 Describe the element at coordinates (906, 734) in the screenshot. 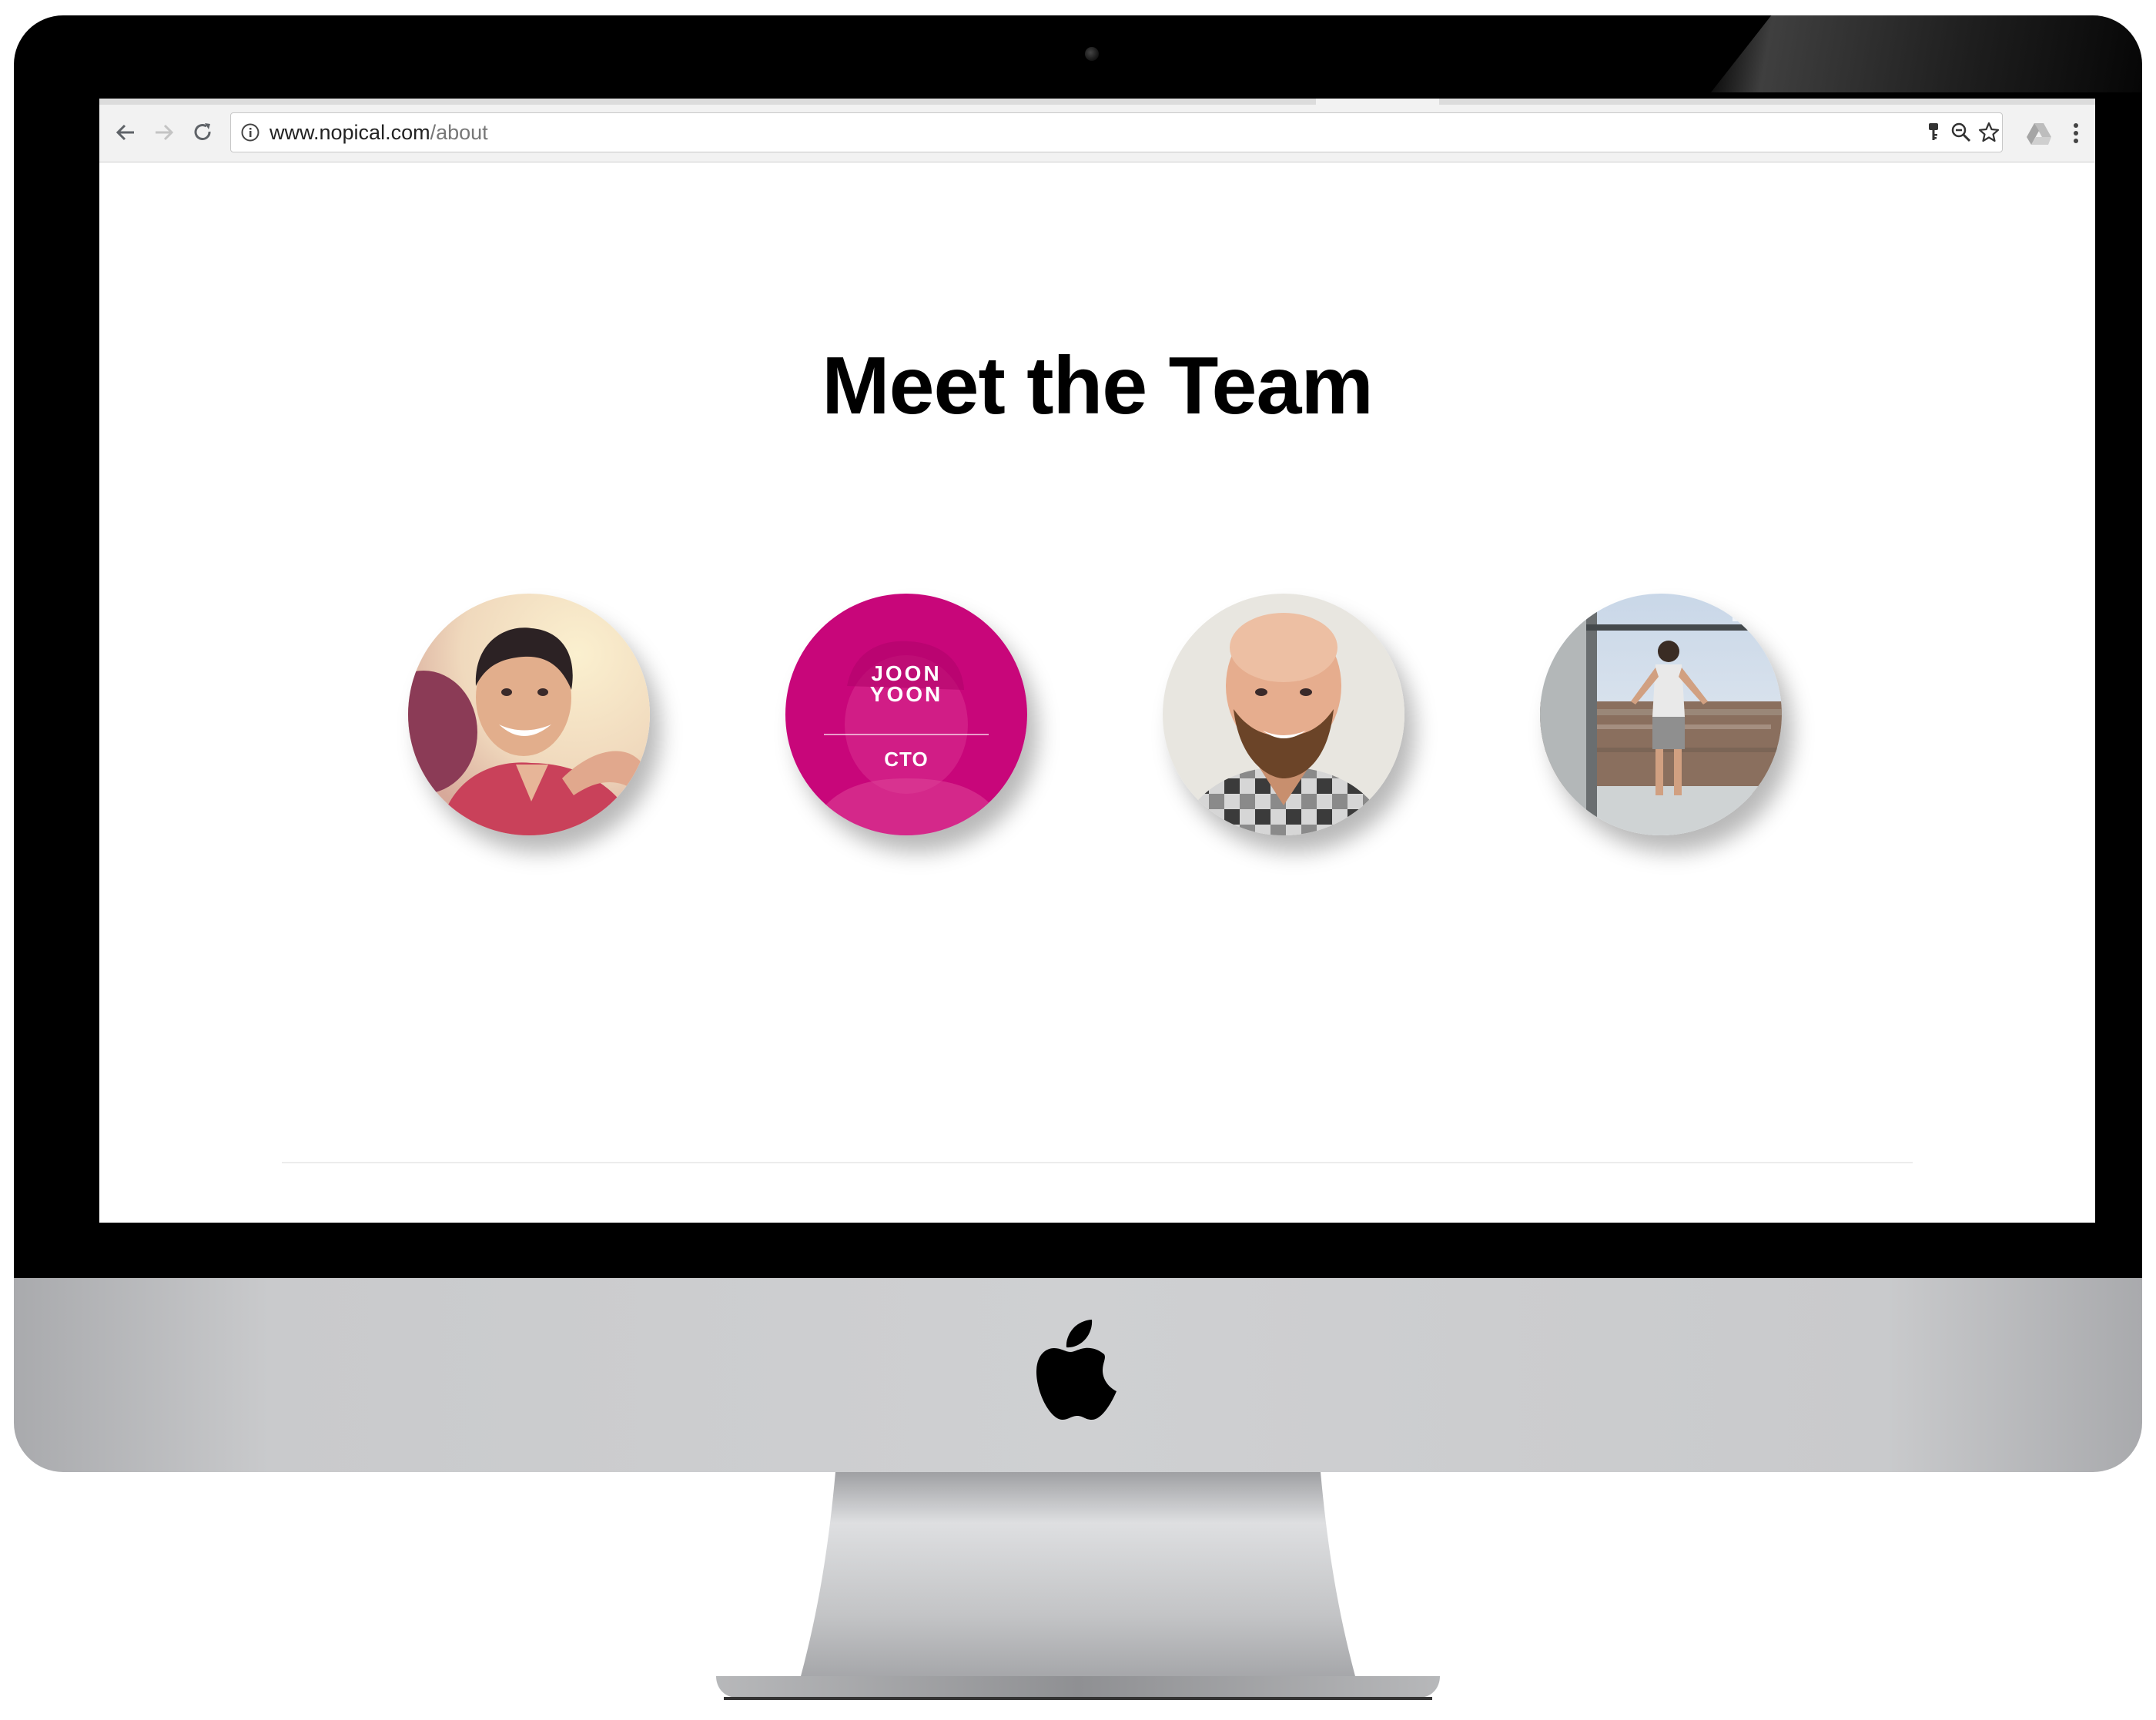

I see `member-divider` at that location.